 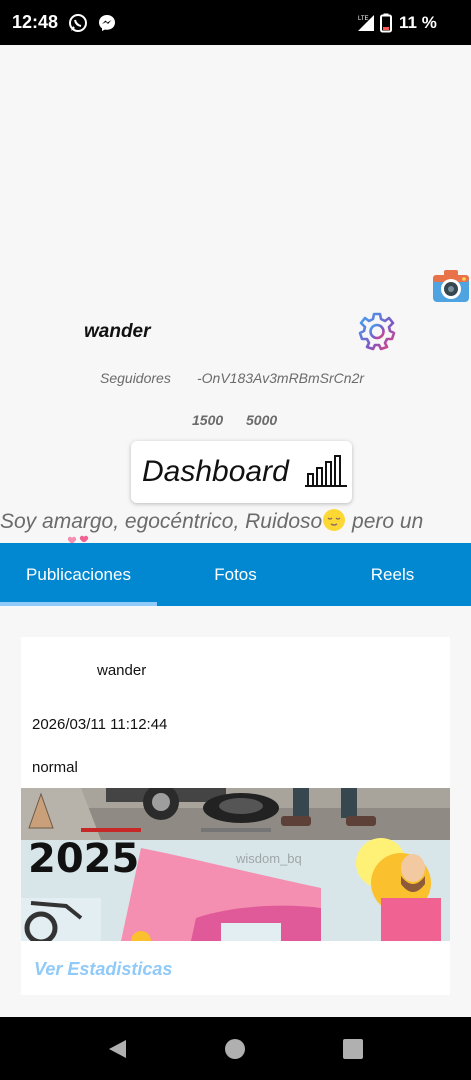 What do you see at coordinates (353, 1049) in the screenshot?
I see `recents-icon` at bounding box center [353, 1049].